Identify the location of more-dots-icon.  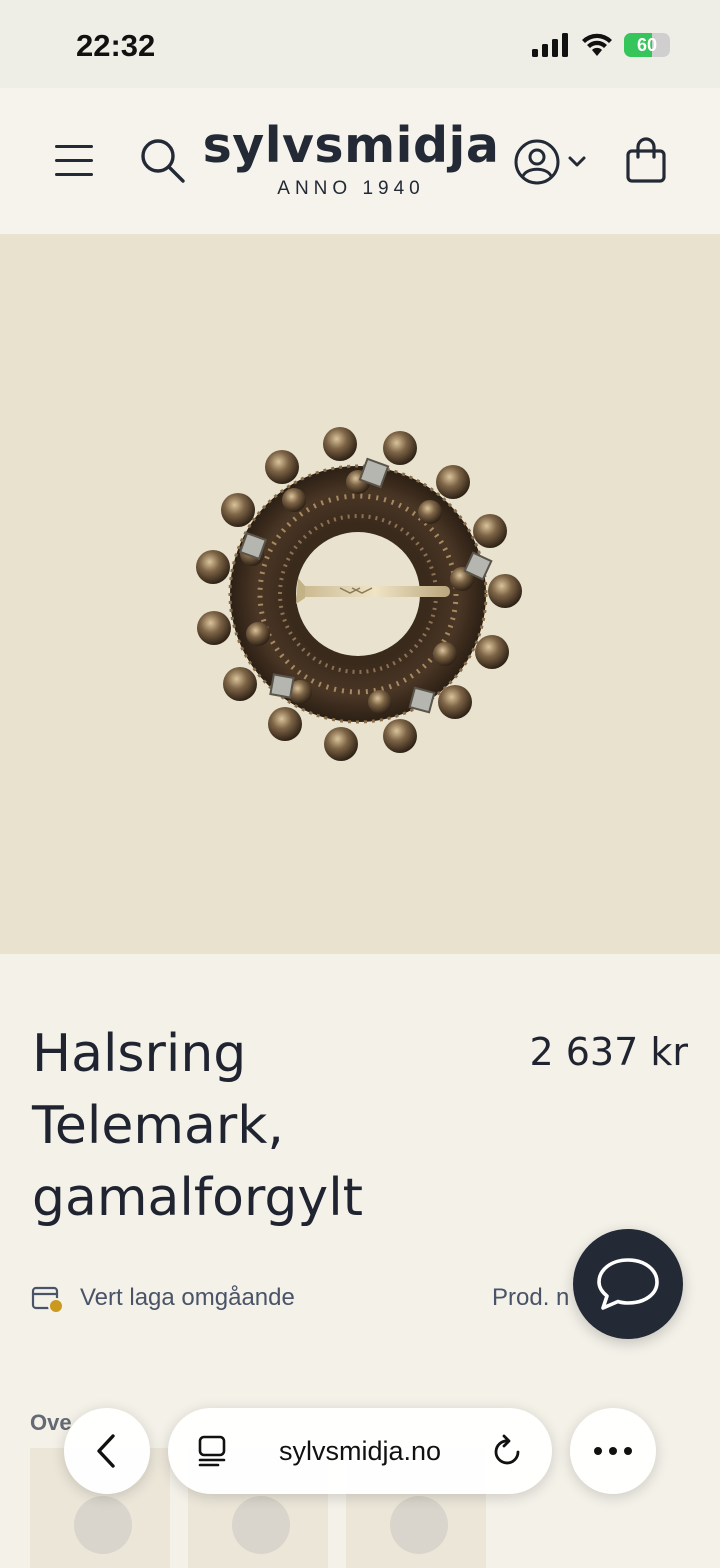
(613, 1451).